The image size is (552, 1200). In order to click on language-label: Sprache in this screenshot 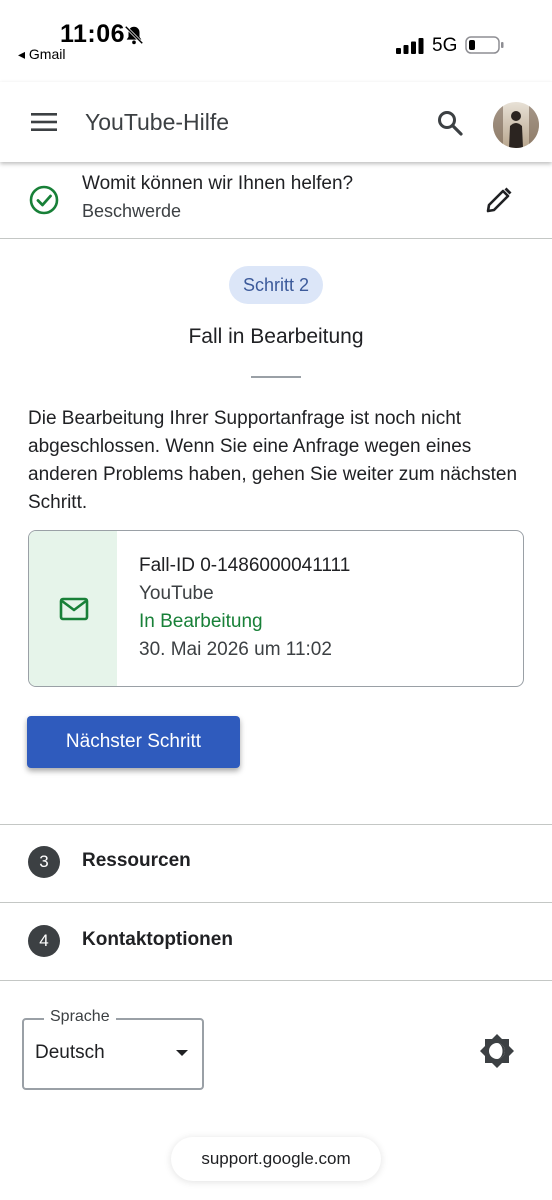, I will do `click(80, 1017)`.